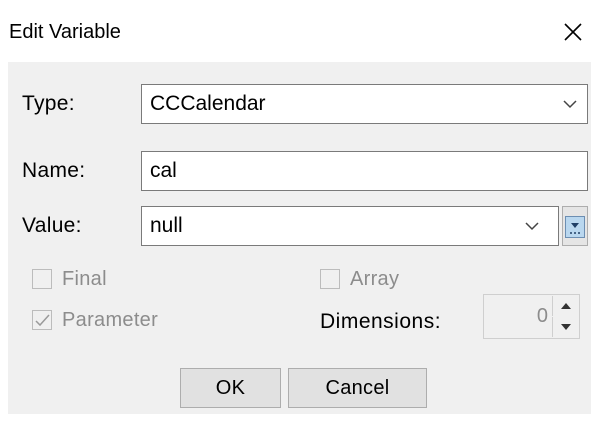 The height and width of the screenshot is (421, 606). Describe the element at coordinates (42, 279) in the screenshot. I see `final-checkbox` at that location.